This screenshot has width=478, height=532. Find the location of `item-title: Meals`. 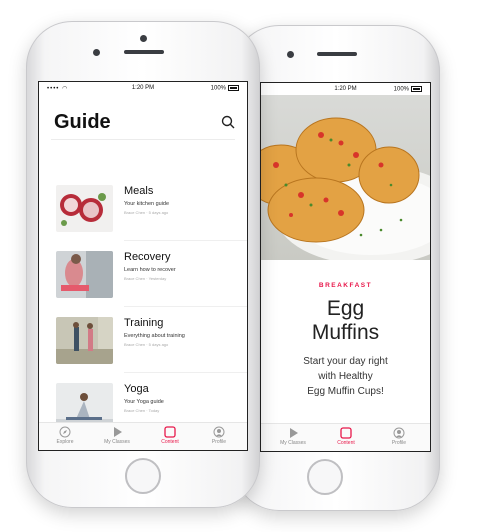

item-title: Meals is located at coordinates (139, 191).